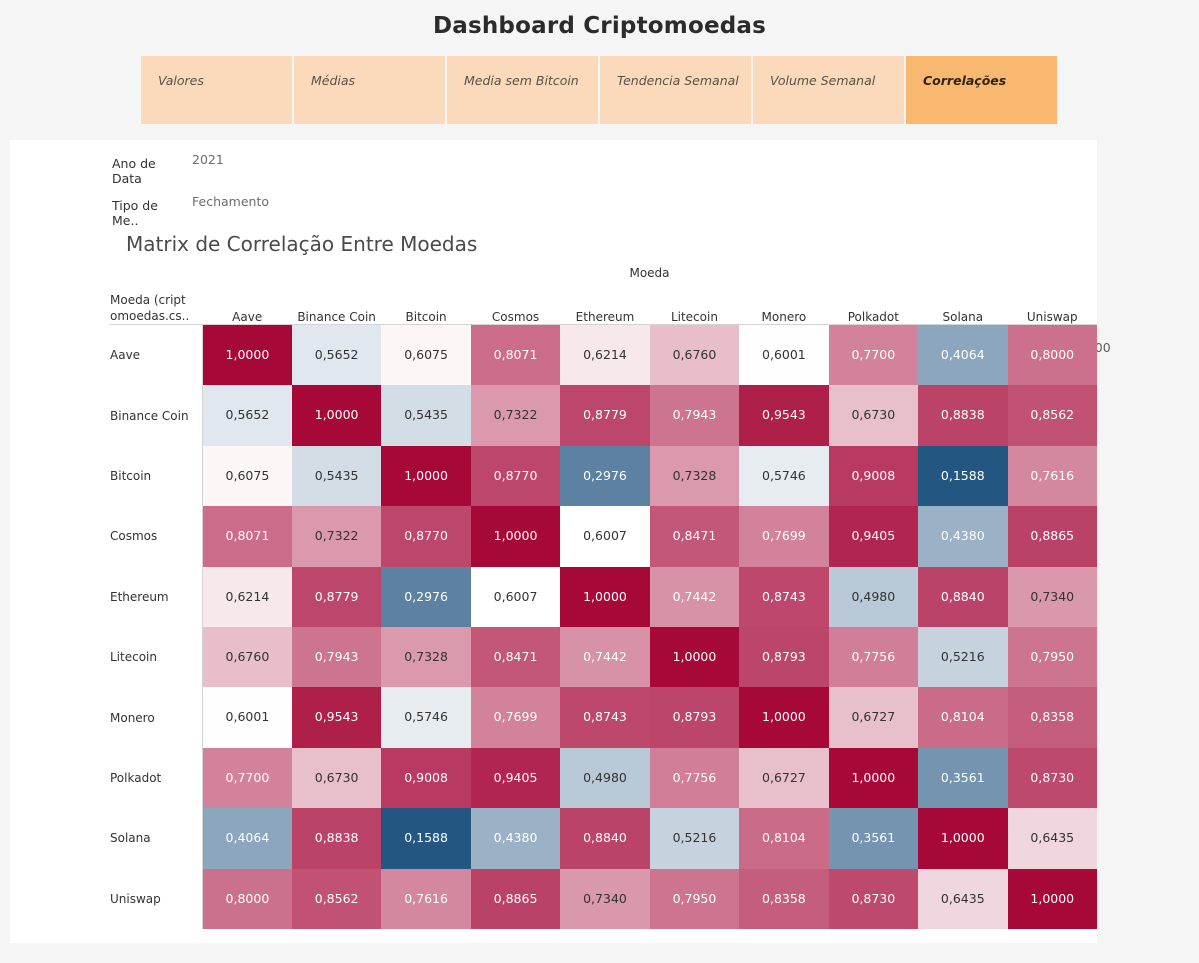 Image resolution: width=1199 pixels, height=963 pixels. What do you see at coordinates (156, 778) in the screenshot?
I see `row-header: Polkadot` at bounding box center [156, 778].